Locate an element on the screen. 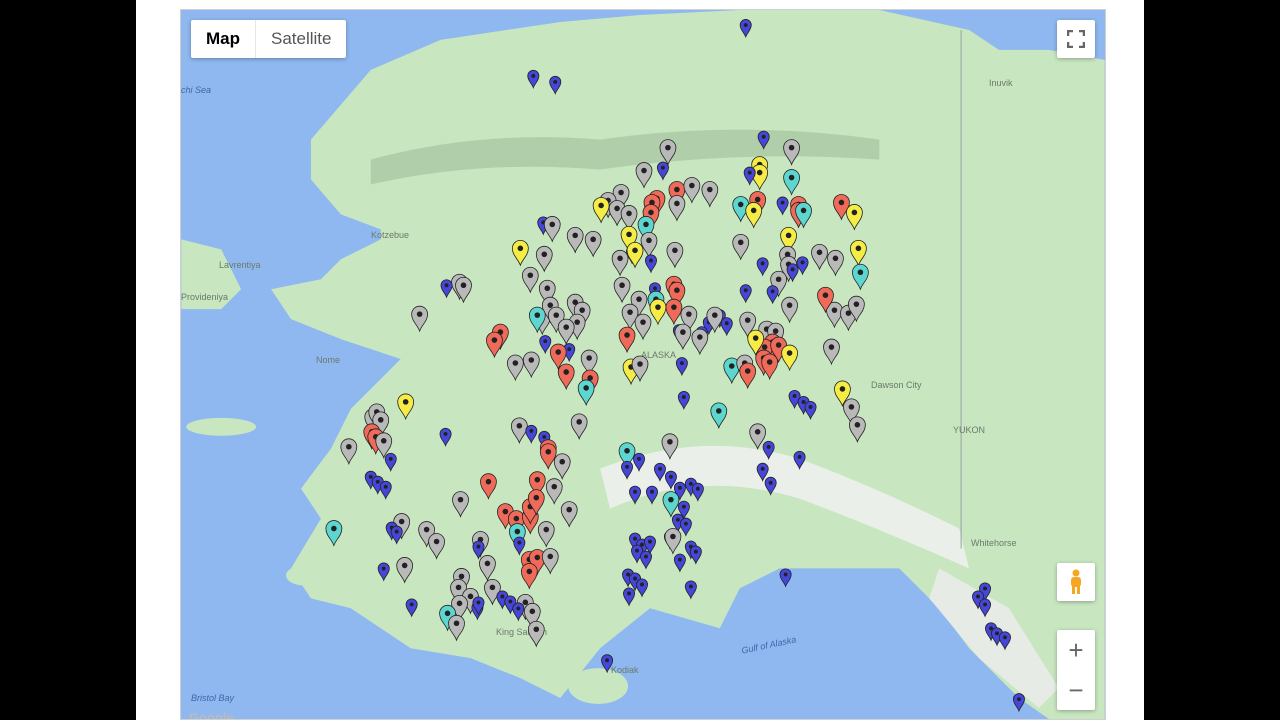  yukon-label: YUKON is located at coordinates (969, 430).